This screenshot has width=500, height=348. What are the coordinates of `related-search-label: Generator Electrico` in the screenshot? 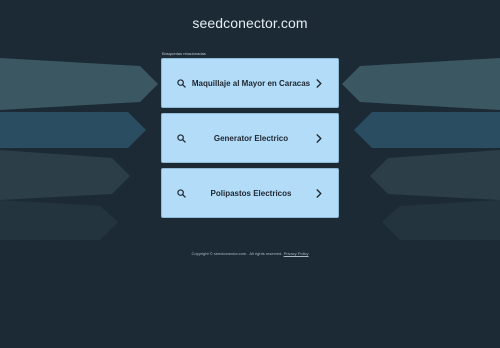 It's located at (251, 138).